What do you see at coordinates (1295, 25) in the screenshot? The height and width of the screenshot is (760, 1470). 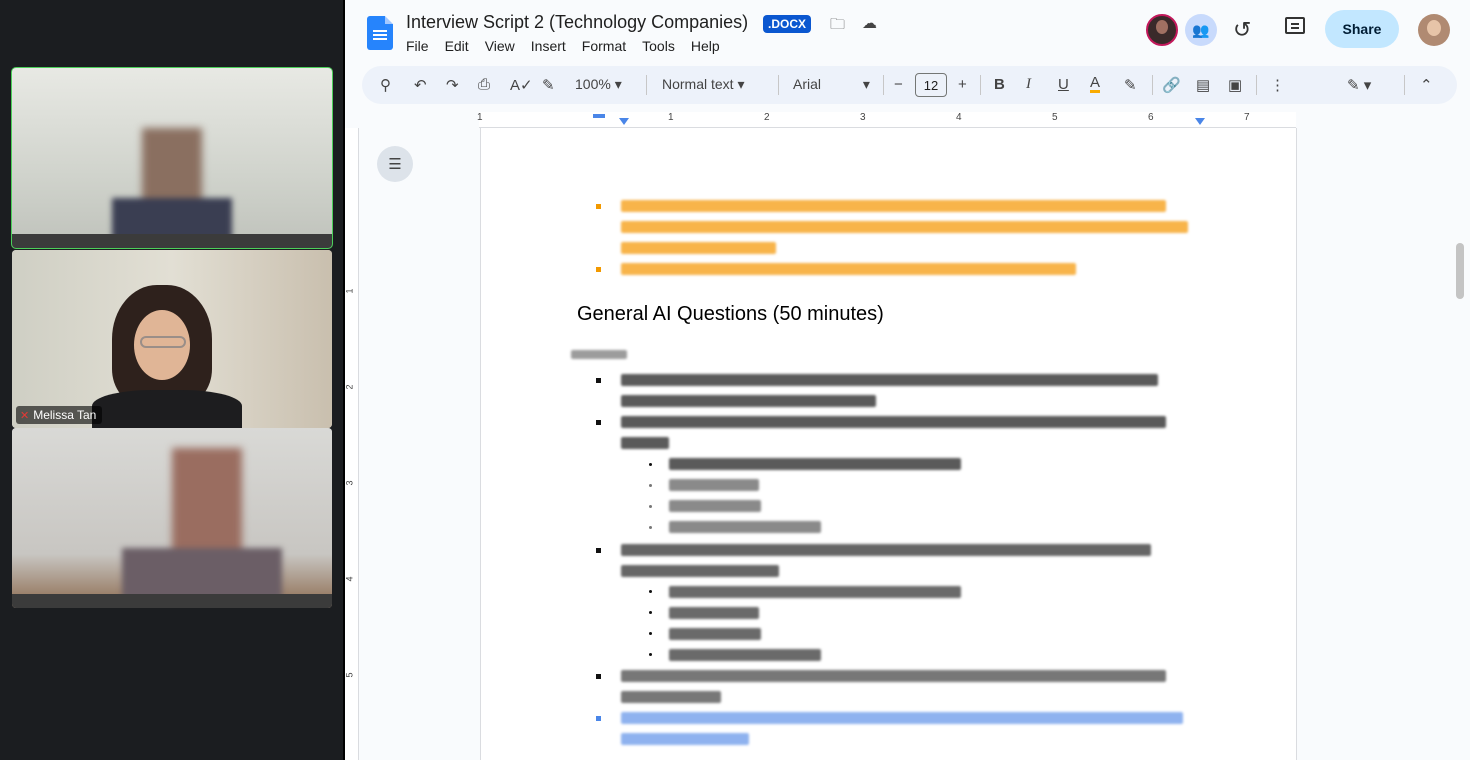 I see `comments-icon` at bounding box center [1295, 25].